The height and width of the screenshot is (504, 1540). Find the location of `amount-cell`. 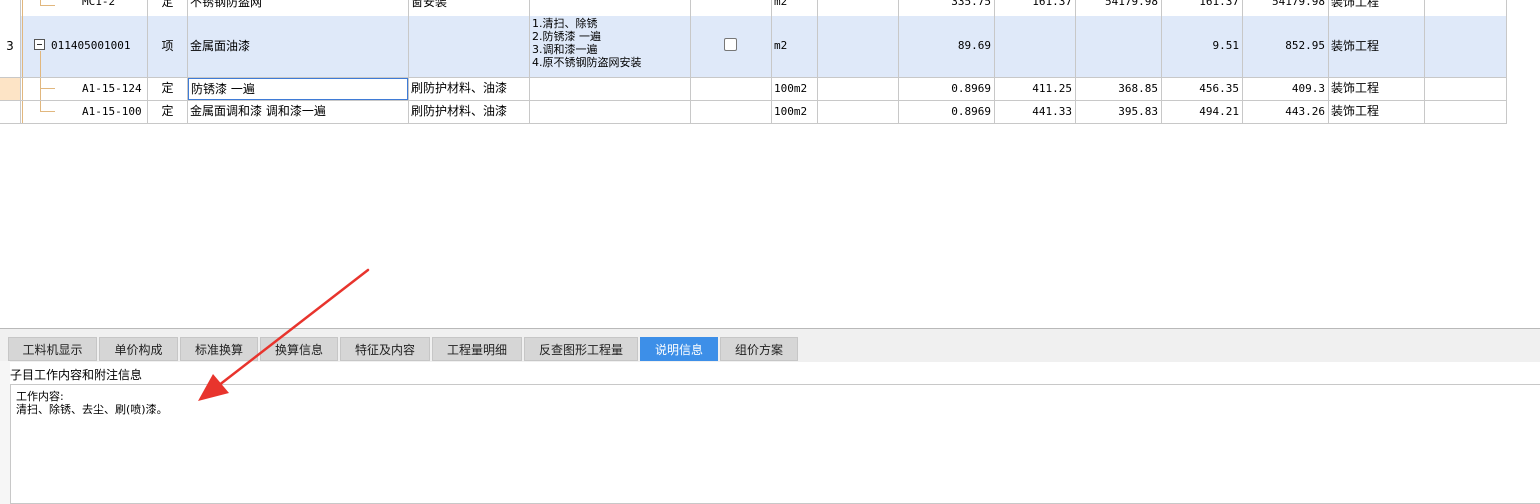

amount-cell is located at coordinates (1119, 46).